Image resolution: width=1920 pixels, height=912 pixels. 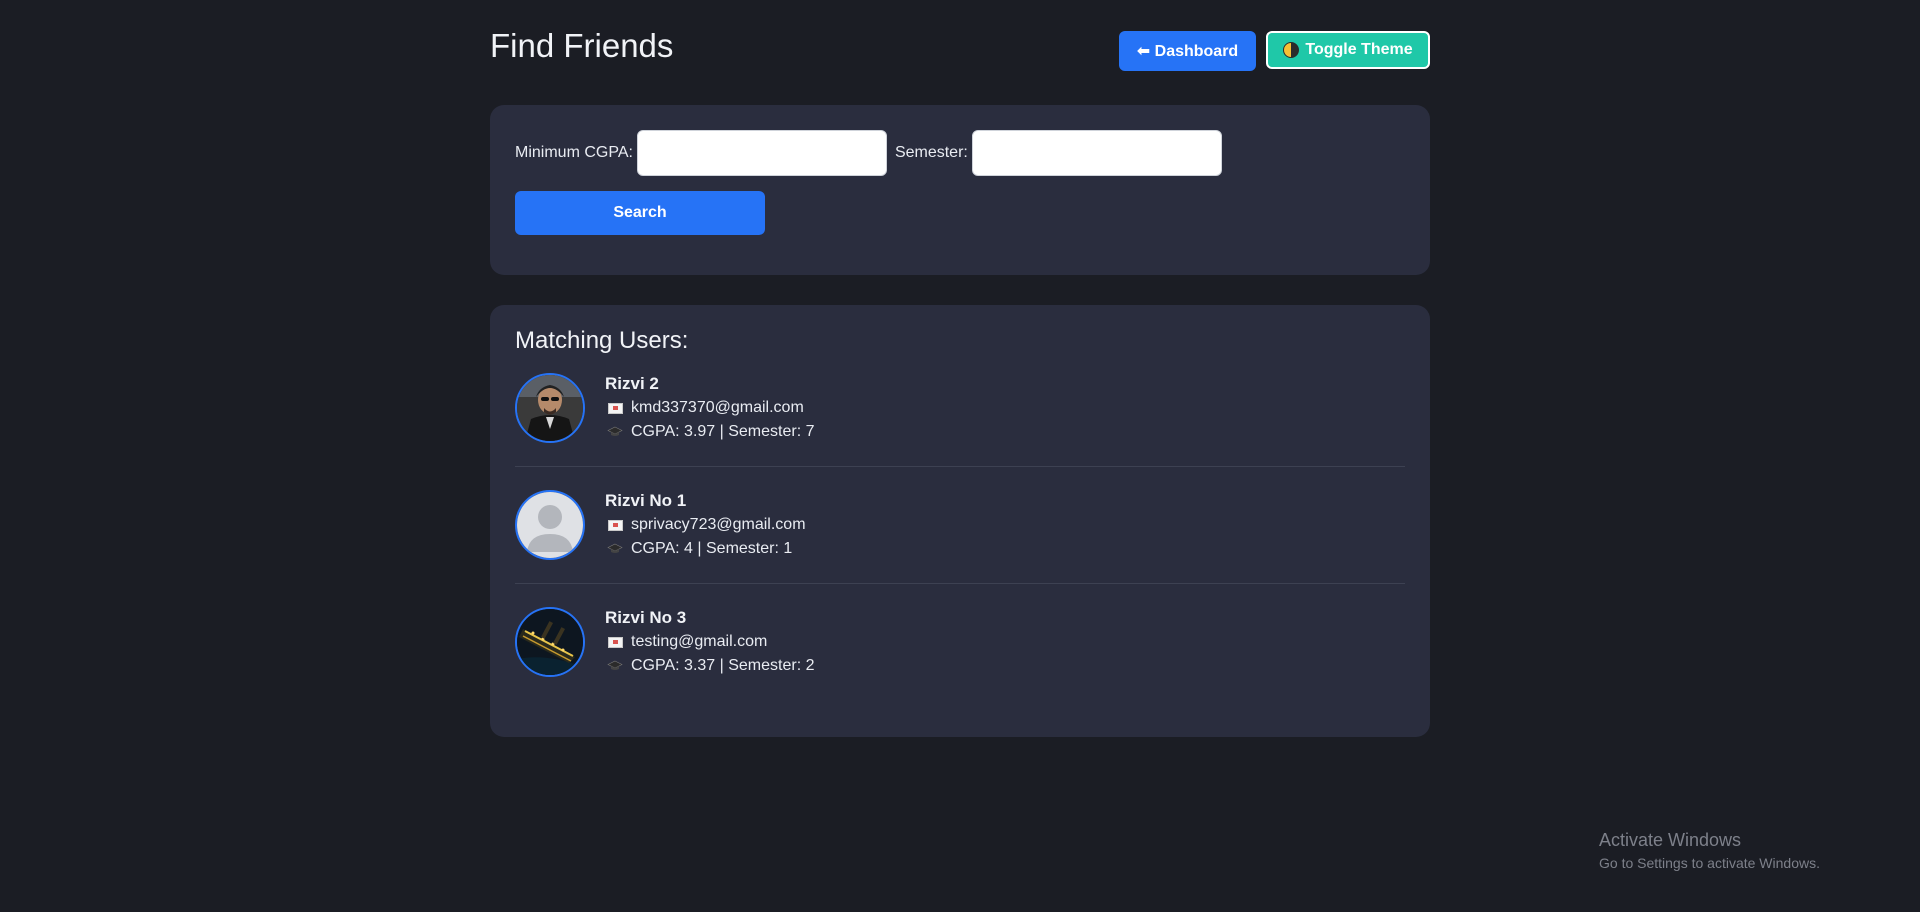 What do you see at coordinates (602, 340) in the screenshot?
I see `results-title: Matching Users:` at bounding box center [602, 340].